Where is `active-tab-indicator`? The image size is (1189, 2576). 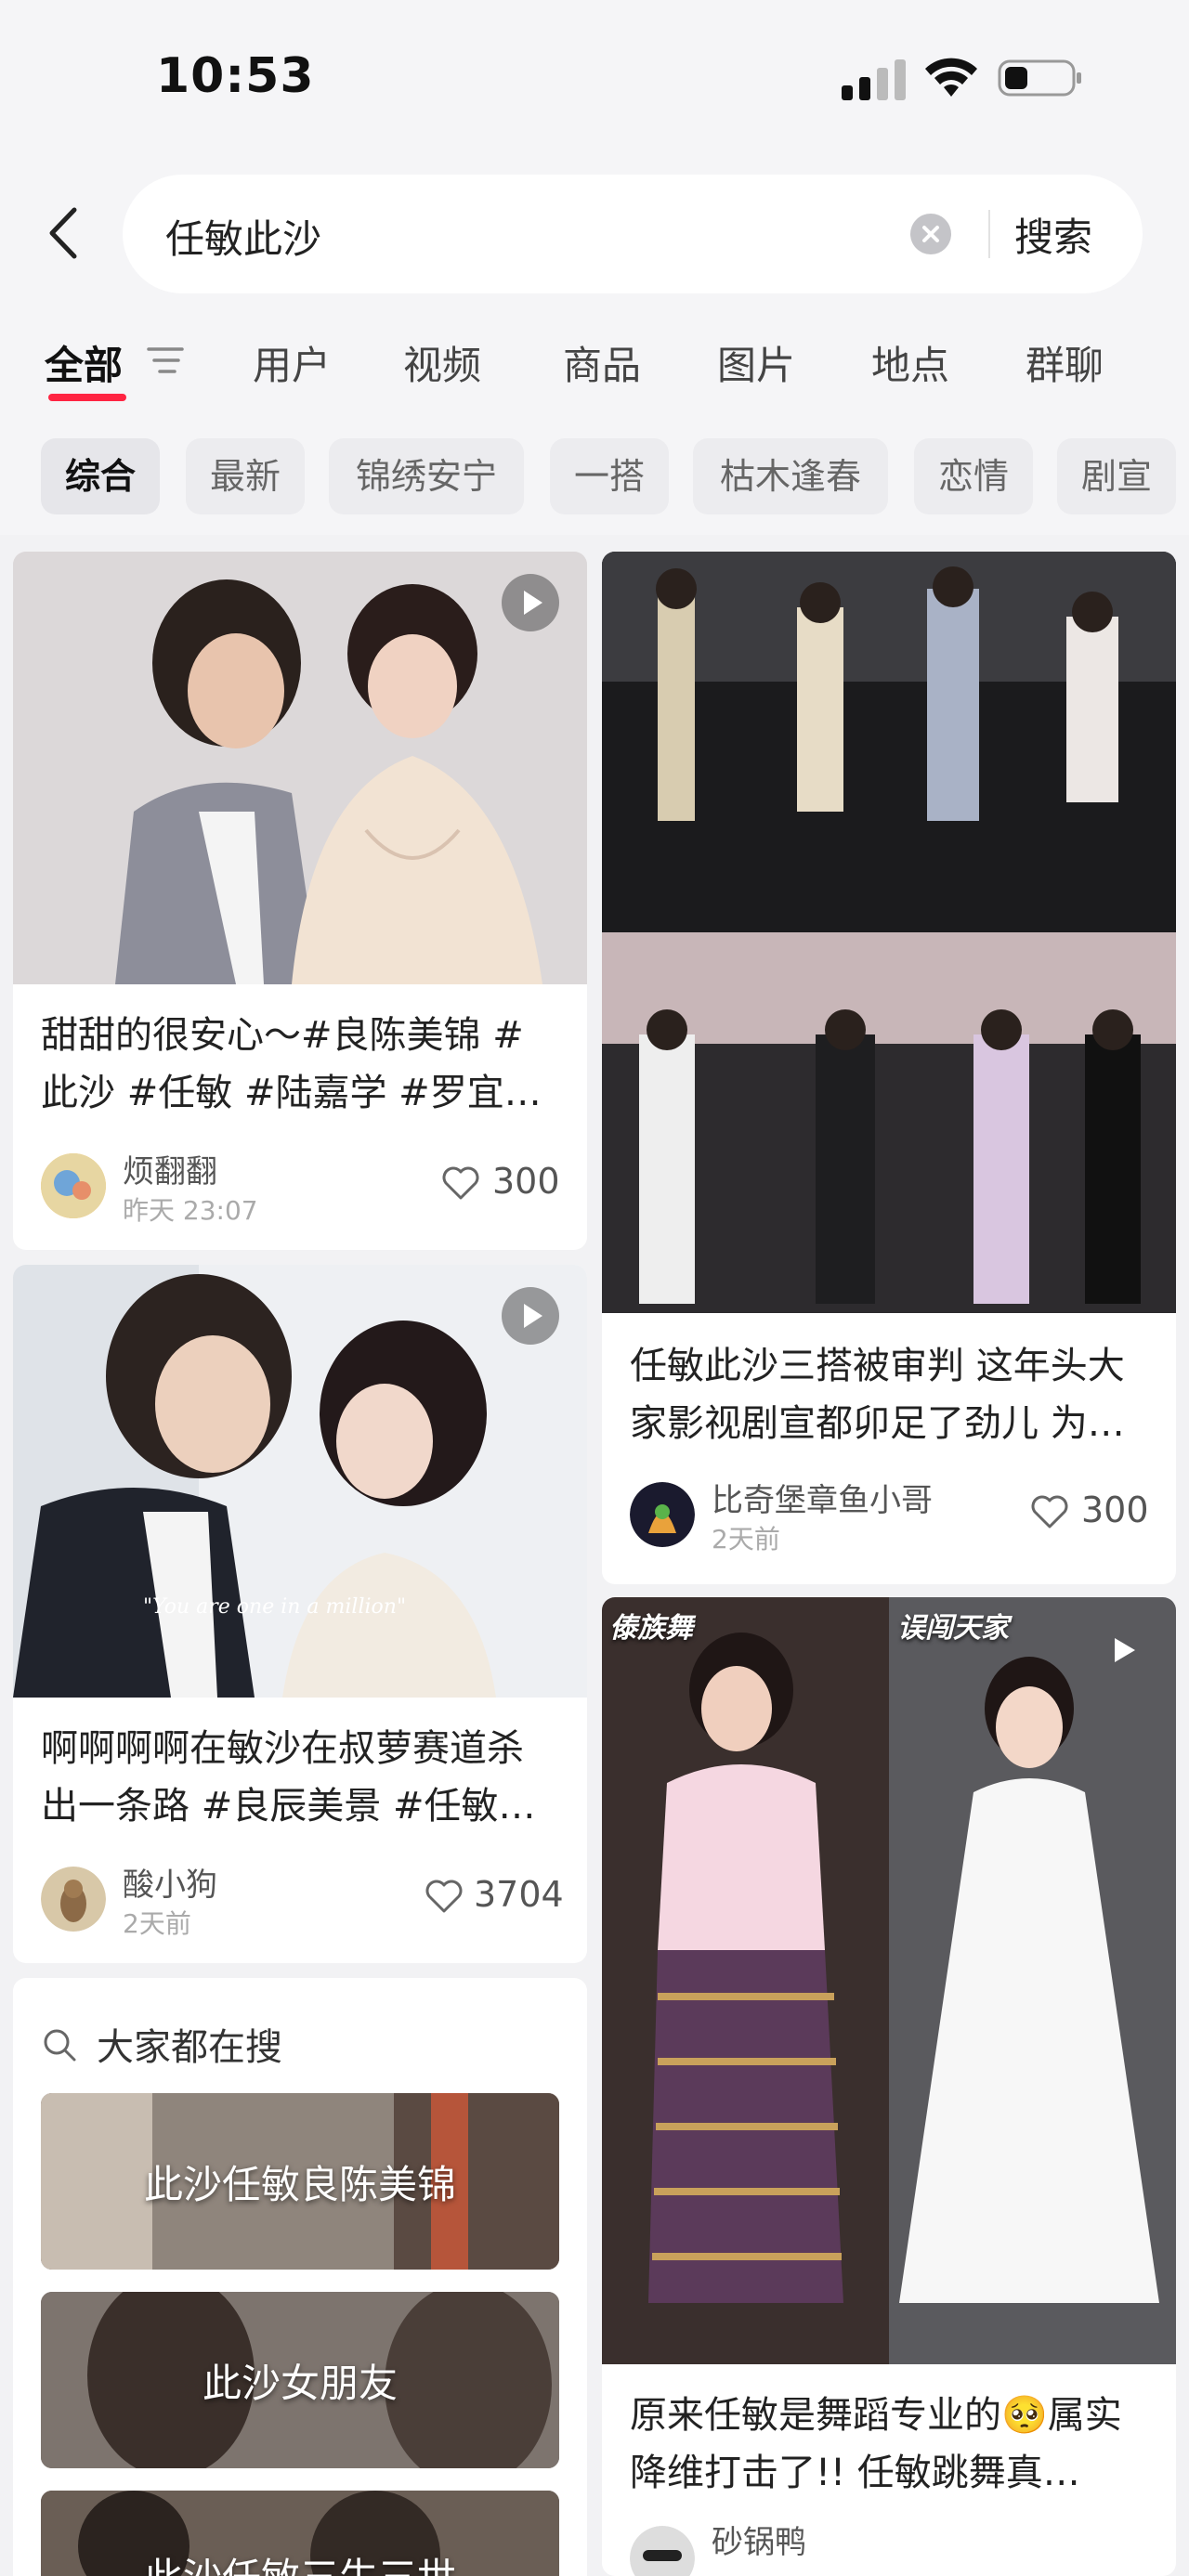
active-tab-indicator is located at coordinates (87, 398).